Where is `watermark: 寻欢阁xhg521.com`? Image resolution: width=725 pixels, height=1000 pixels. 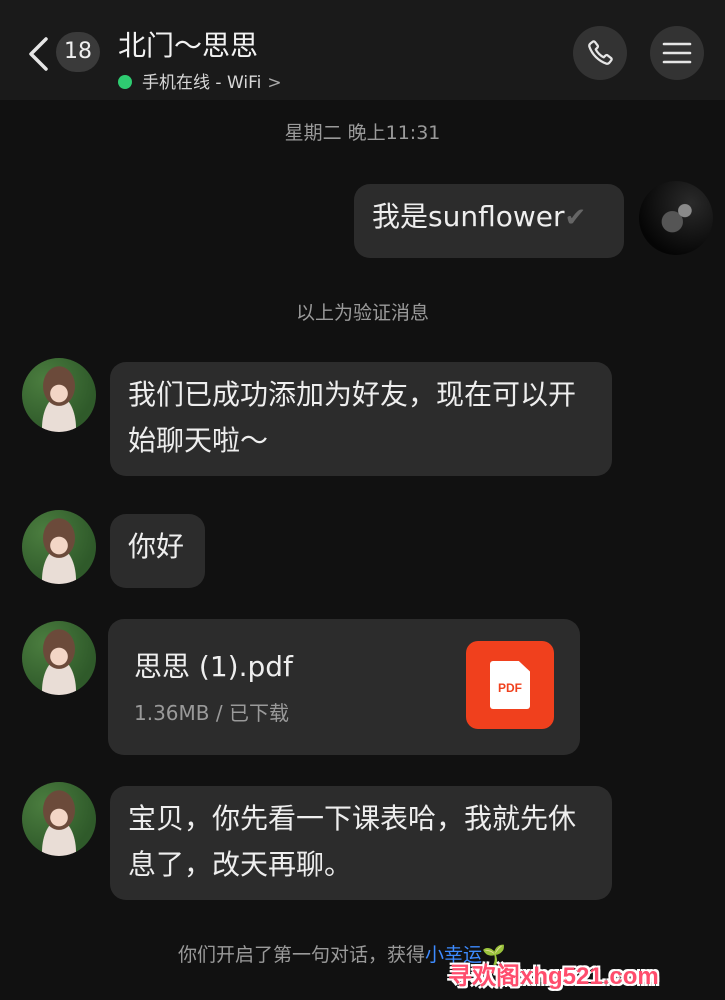
watermark: 寻欢阁xhg521.com is located at coordinates (553, 976).